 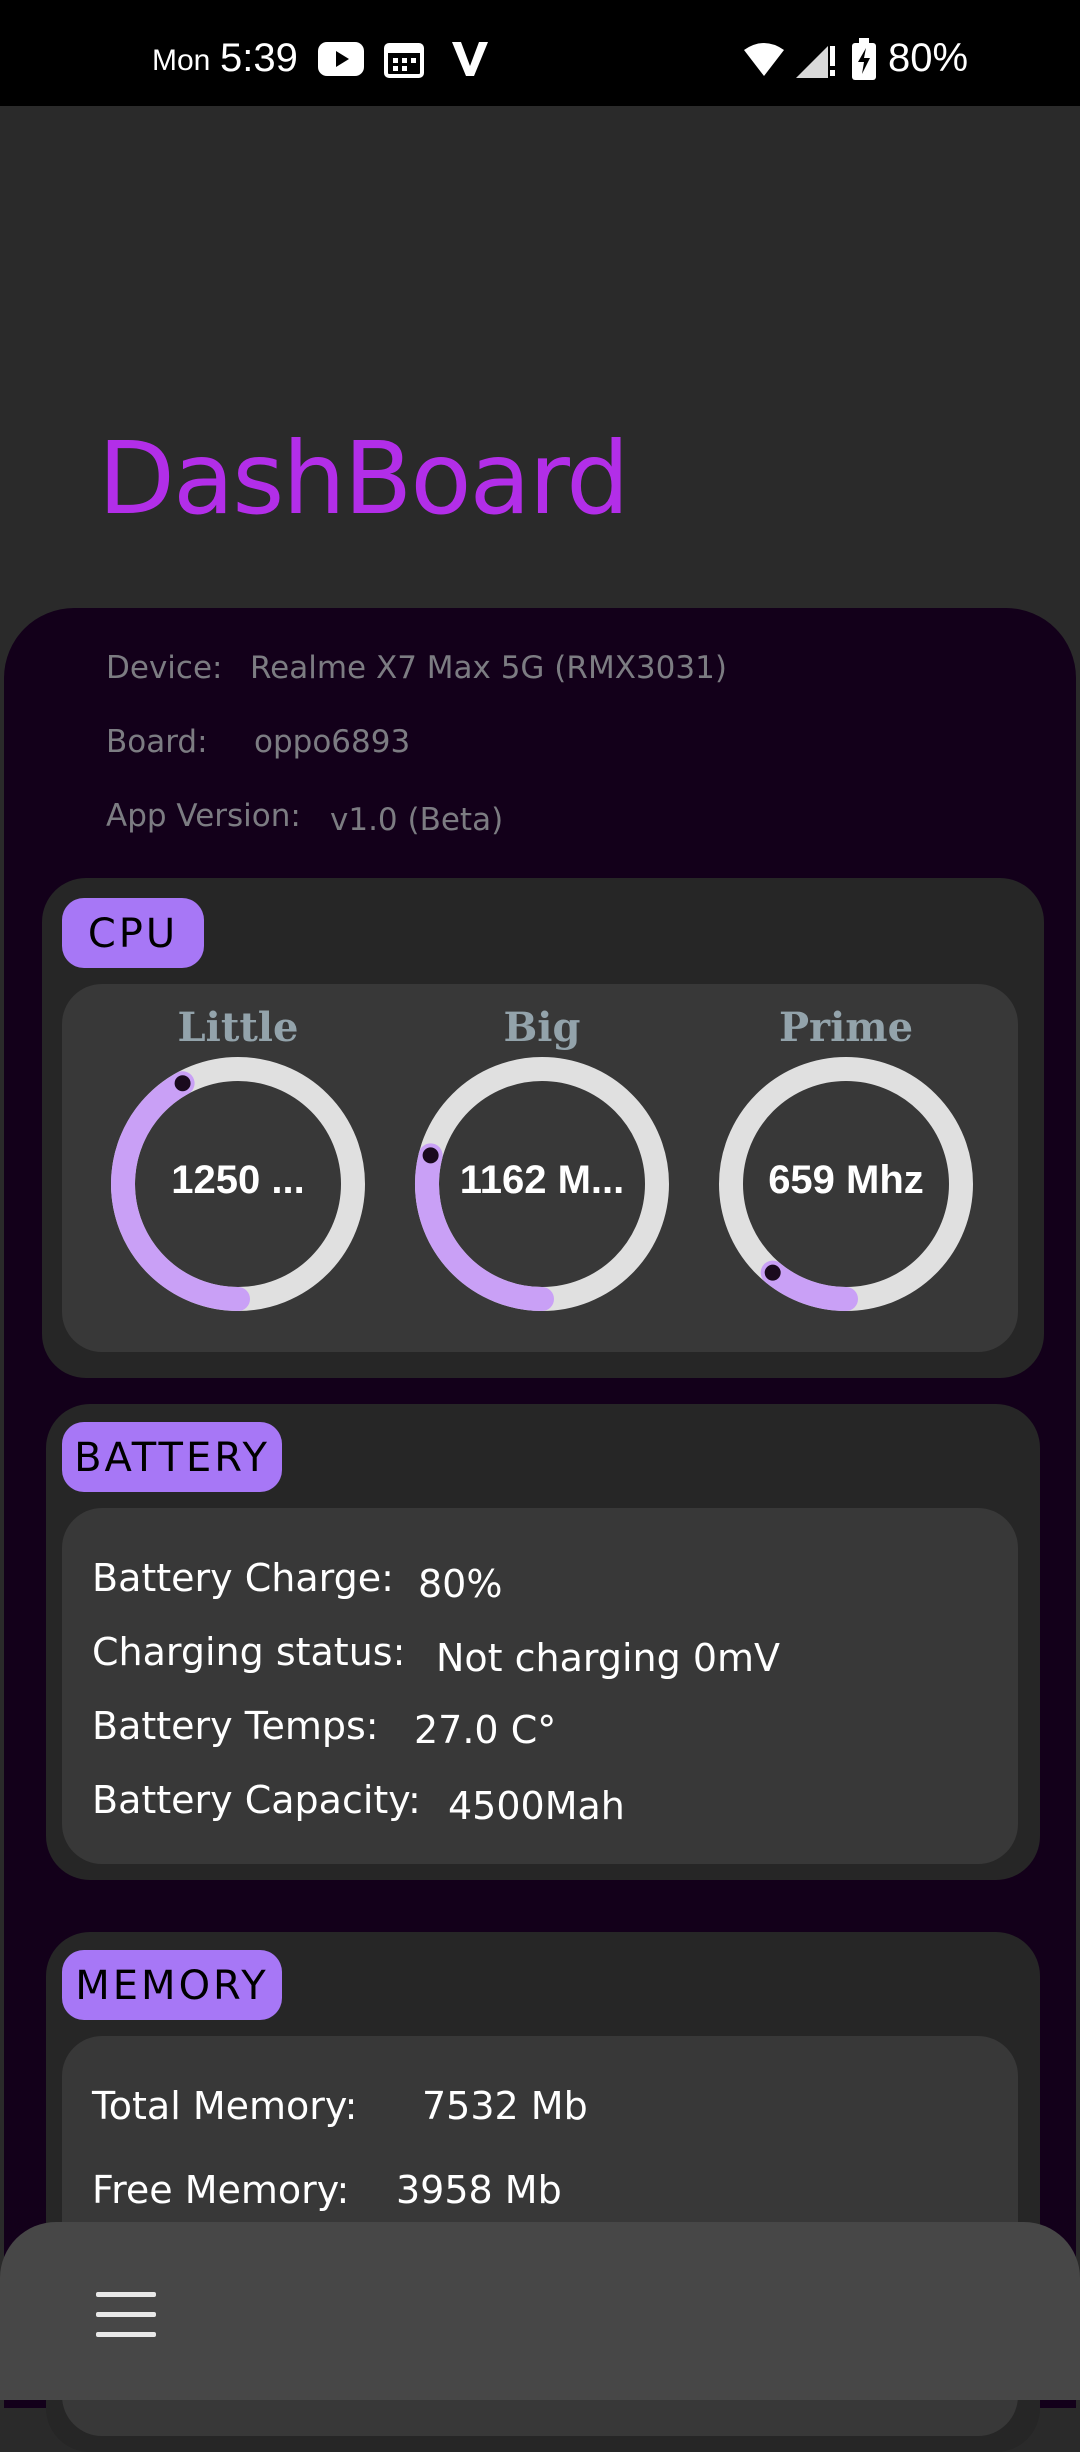 What do you see at coordinates (815, 62) in the screenshot?
I see `signal-icon` at bounding box center [815, 62].